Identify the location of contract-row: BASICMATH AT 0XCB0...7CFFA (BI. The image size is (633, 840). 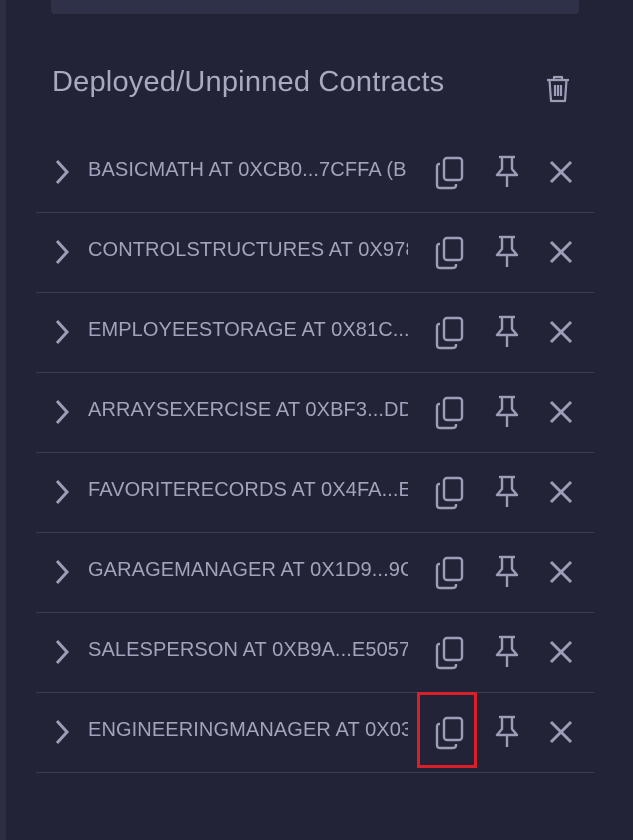
(315, 173).